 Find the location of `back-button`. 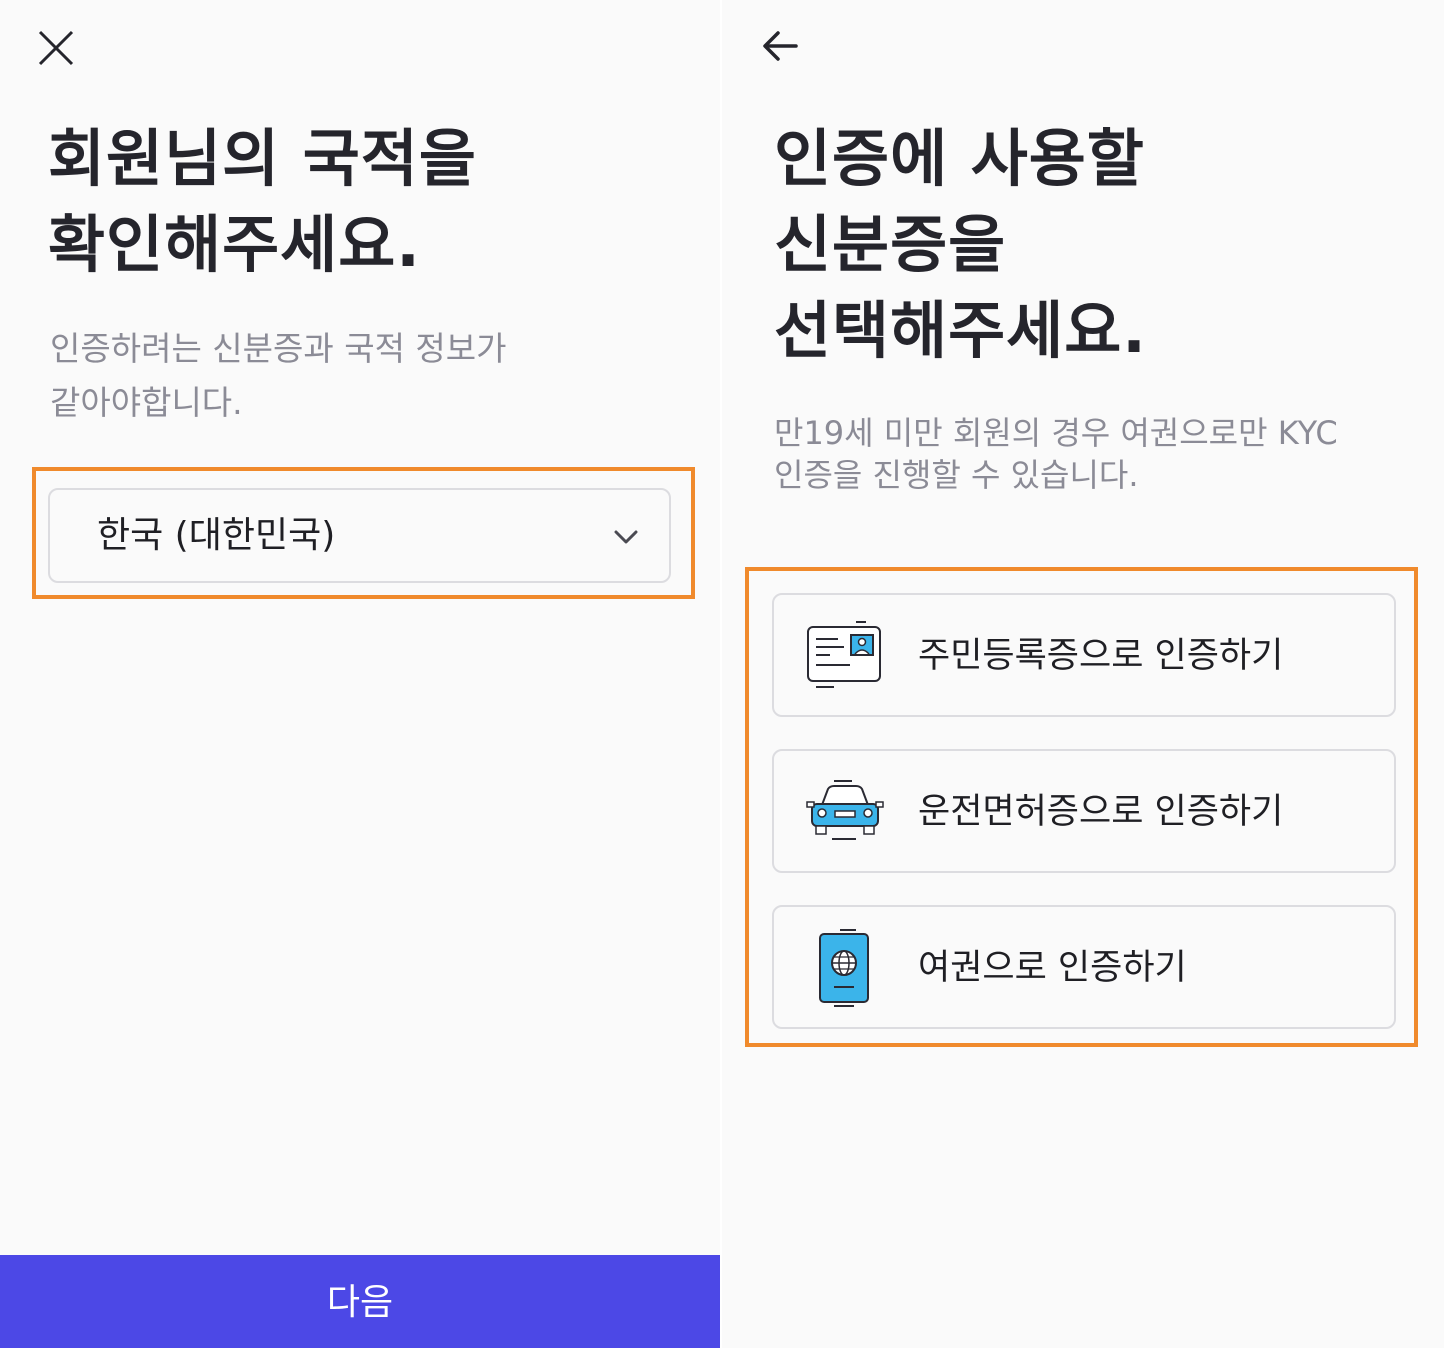

back-button is located at coordinates (784, 48).